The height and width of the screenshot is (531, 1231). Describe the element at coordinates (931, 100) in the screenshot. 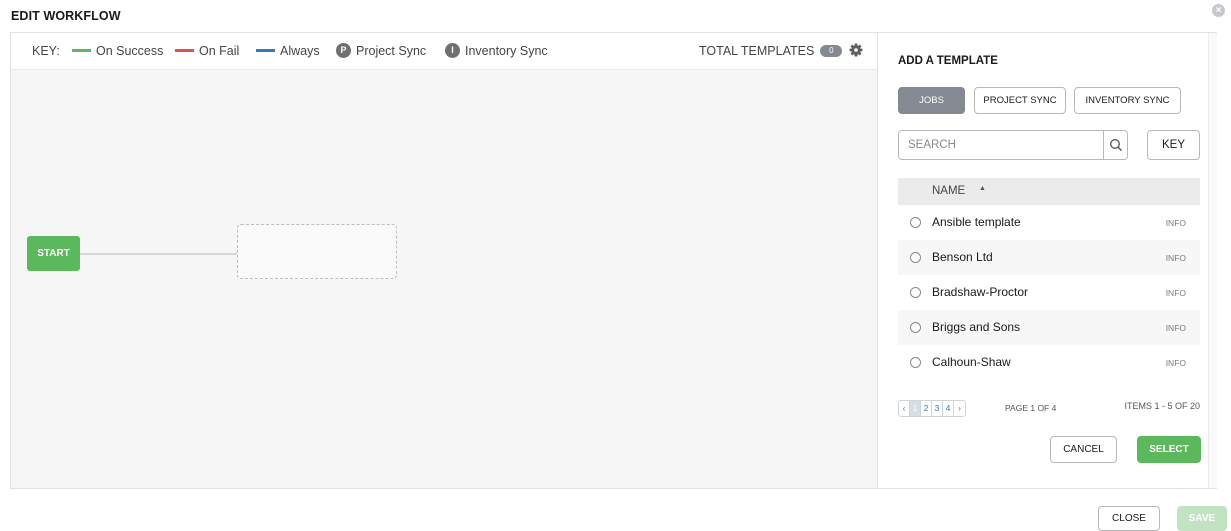

I see `tab-jobs: JOBS` at that location.